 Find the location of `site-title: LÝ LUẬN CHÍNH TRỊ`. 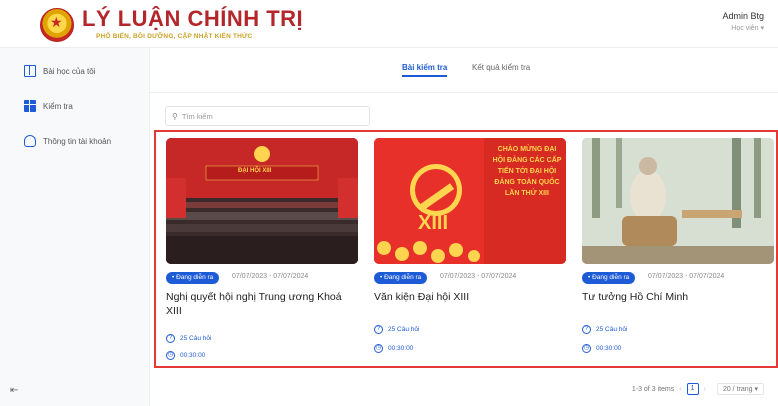

site-title: LÝ LUẬN CHÍNH TRỊ is located at coordinates (193, 18).